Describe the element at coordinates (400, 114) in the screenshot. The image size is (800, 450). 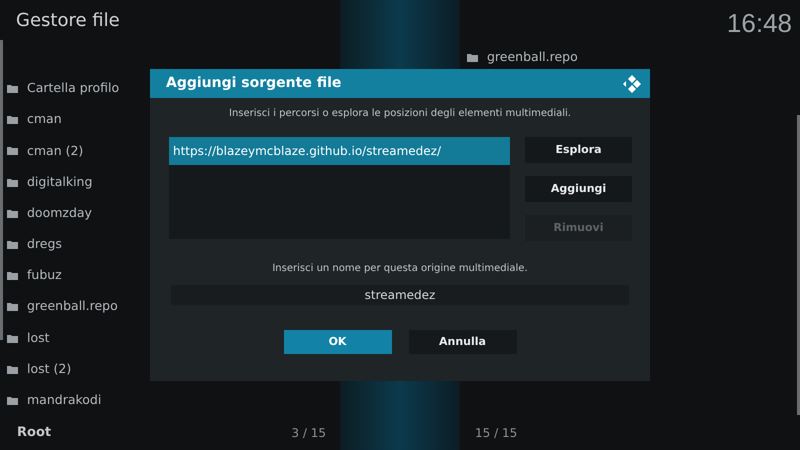
I see `instruction-text: Inserisci i percorsi o esplora le posizioni degli elementi multimediali.` at that location.